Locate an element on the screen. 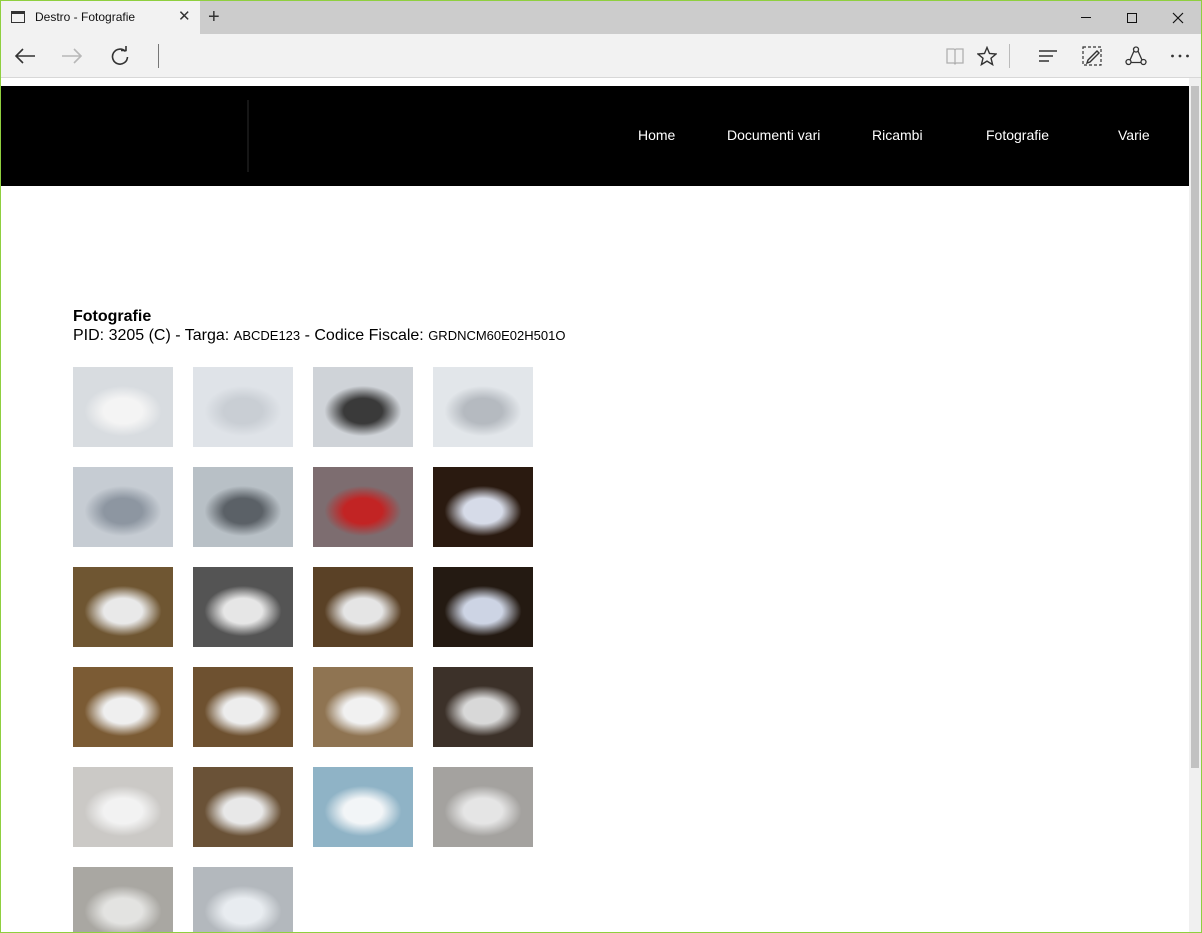  page-title: Fotografie is located at coordinates (112, 316).